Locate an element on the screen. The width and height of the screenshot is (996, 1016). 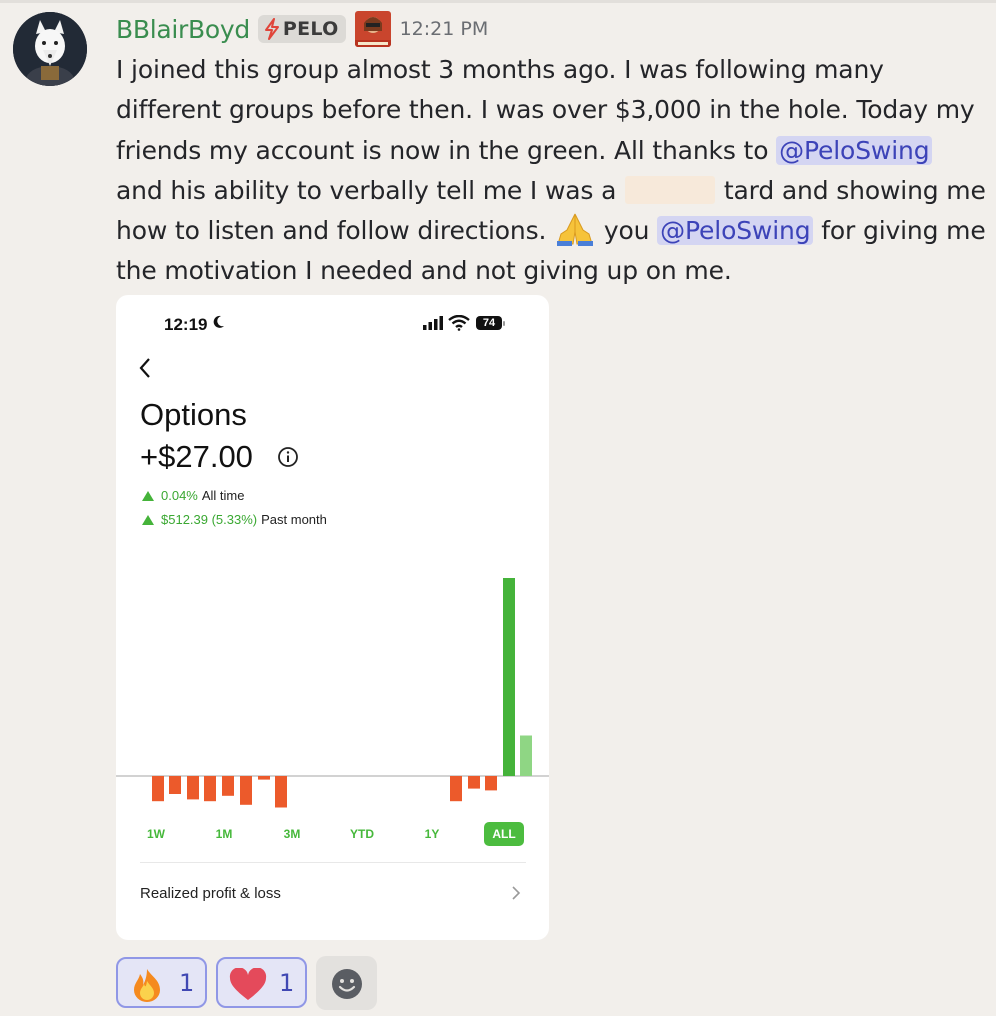
range-option-1m: 1M is located at coordinates (224, 834).